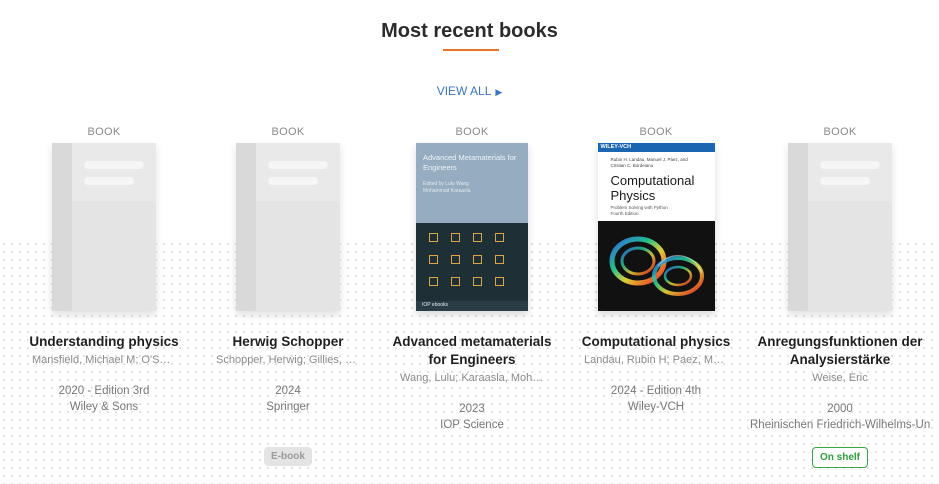 This screenshot has height=484, width=939. I want to click on title-underline, so click(471, 50).